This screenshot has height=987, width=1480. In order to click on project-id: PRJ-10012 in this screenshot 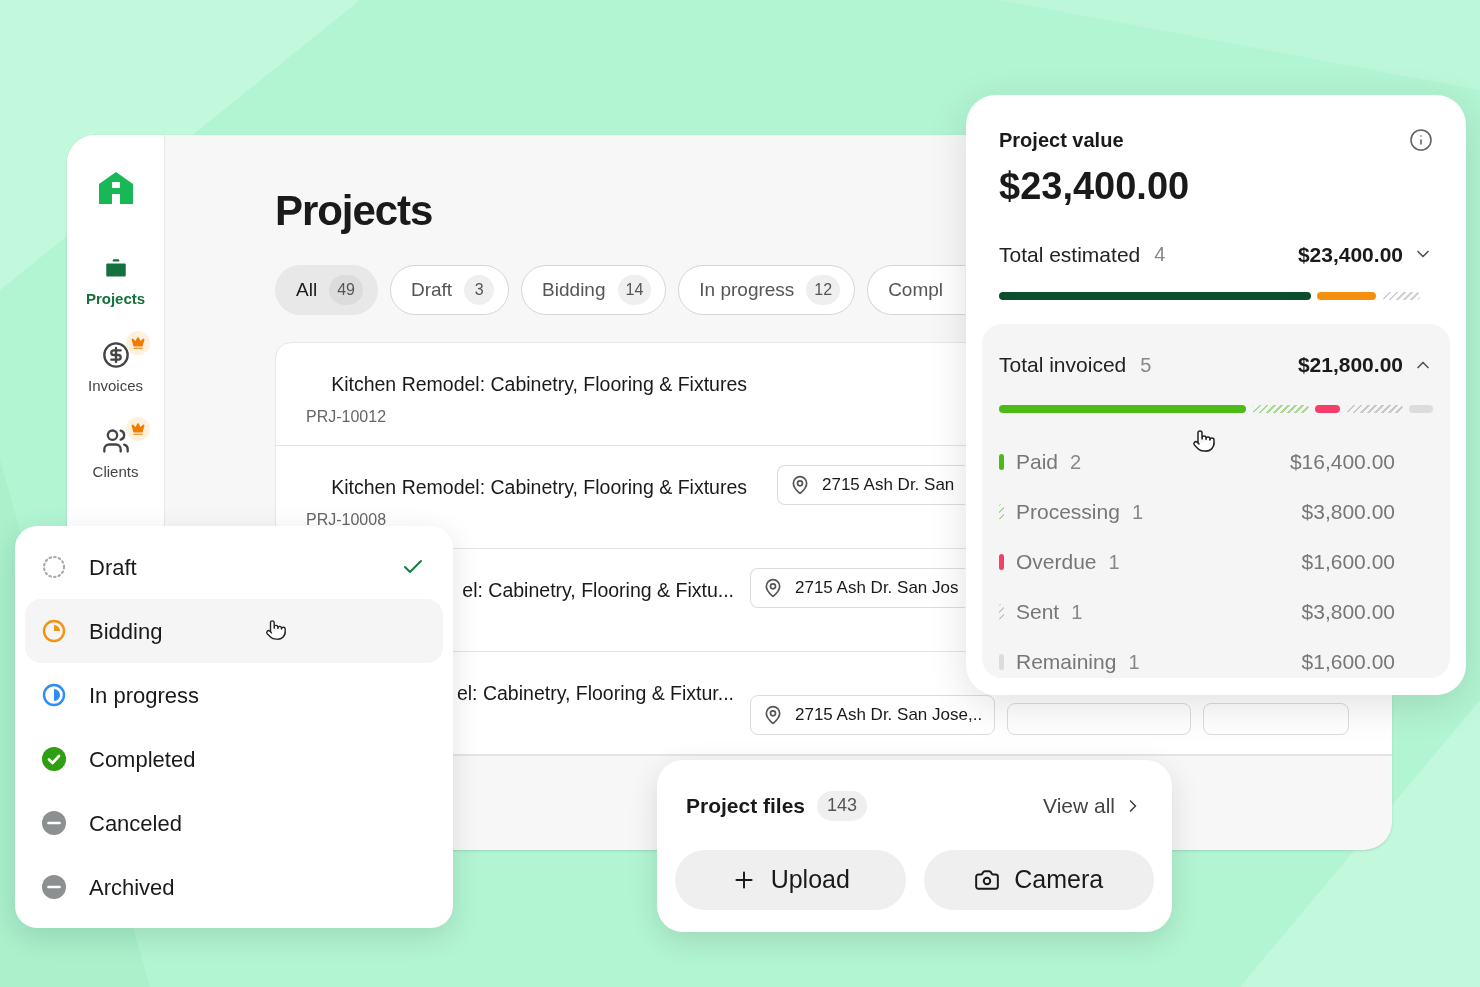, I will do `click(347, 417)`.